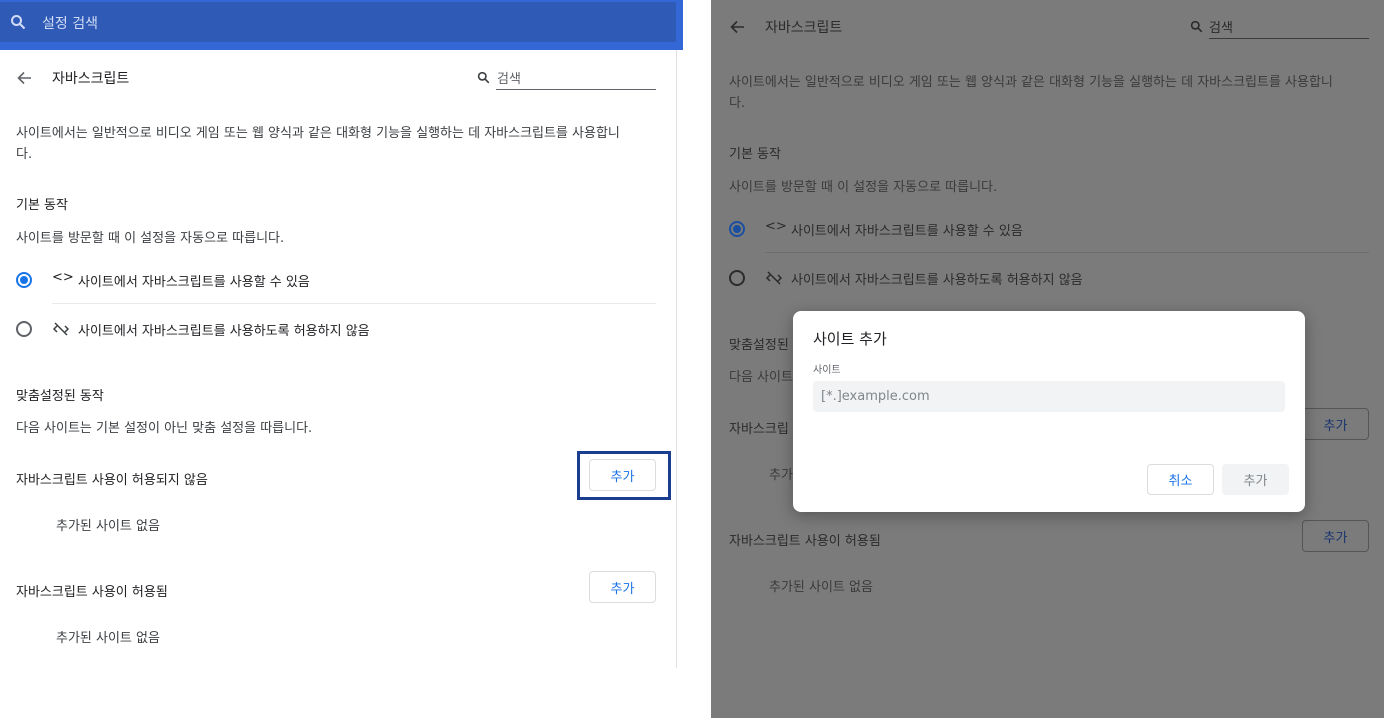 Image resolution: width=1384 pixels, height=718 pixels. Describe the element at coordinates (761, 377) in the screenshot. I see `custom-behavior-subtext: 다음 사이트` at that location.